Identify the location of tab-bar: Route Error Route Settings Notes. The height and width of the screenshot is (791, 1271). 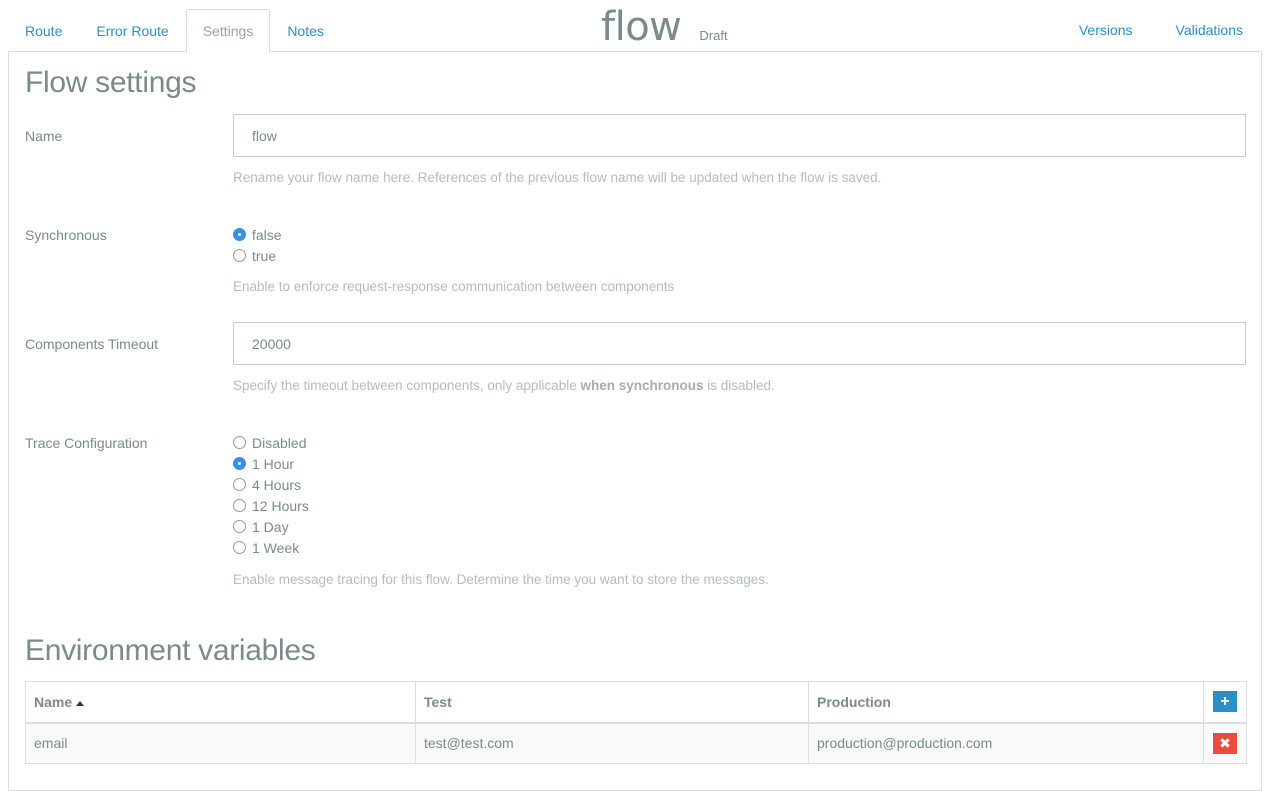
(174, 31).